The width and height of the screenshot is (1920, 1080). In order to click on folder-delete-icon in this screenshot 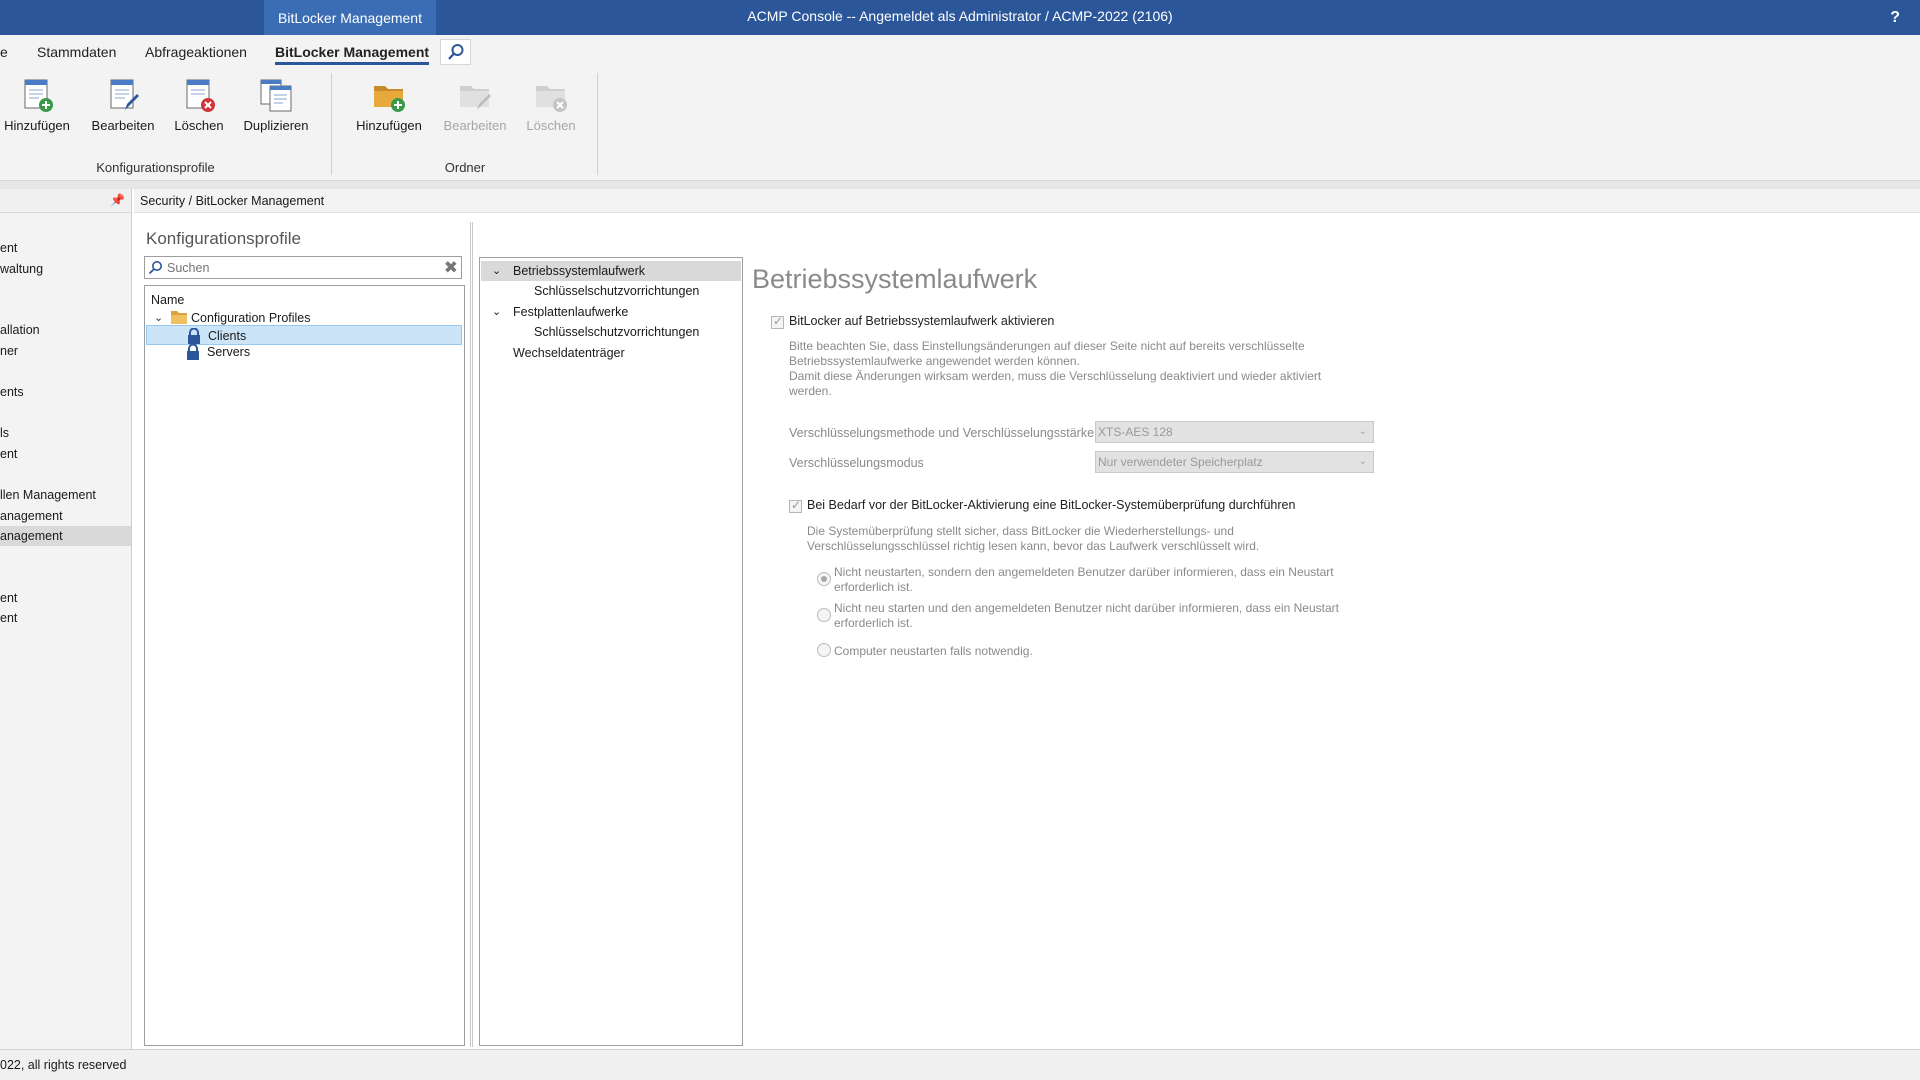, I will do `click(551, 99)`.